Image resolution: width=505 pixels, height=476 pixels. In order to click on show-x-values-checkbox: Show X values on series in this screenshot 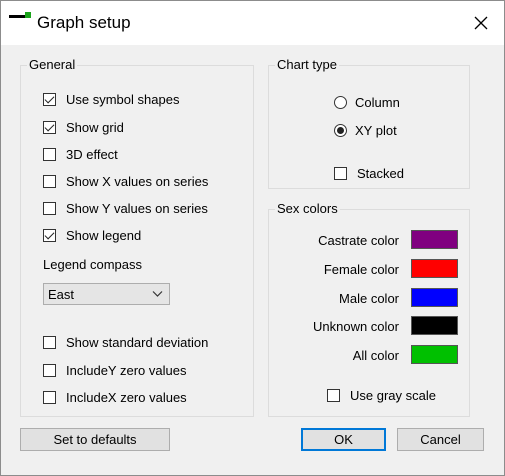, I will do `click(125, 181)`.